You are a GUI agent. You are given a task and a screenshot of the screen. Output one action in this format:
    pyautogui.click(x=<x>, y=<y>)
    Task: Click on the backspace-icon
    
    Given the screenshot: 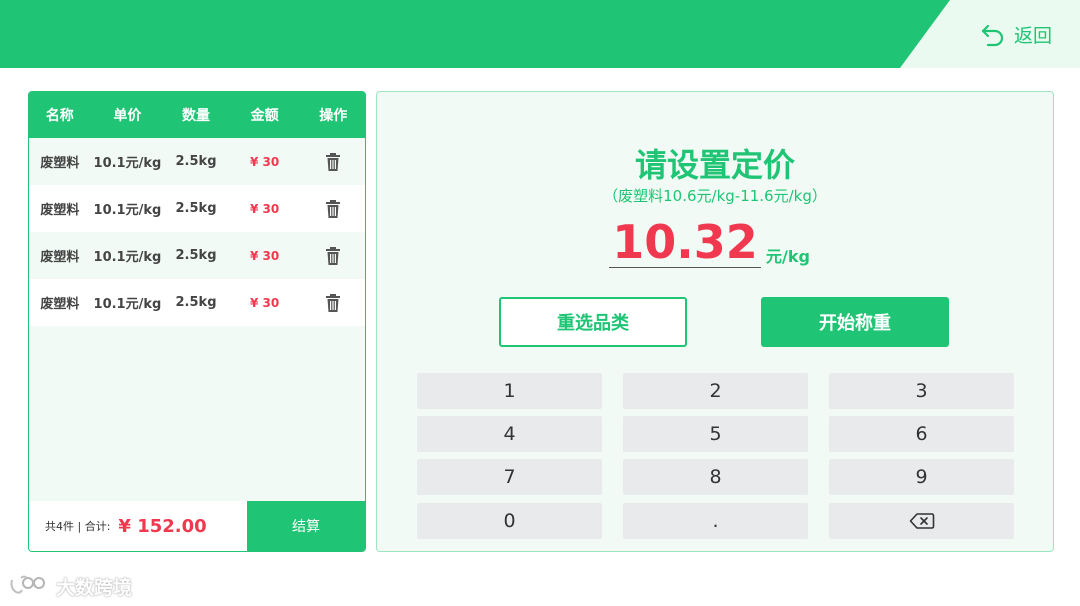 What is the action you would take?
    pyautogui.click(x=921, y=521)
    